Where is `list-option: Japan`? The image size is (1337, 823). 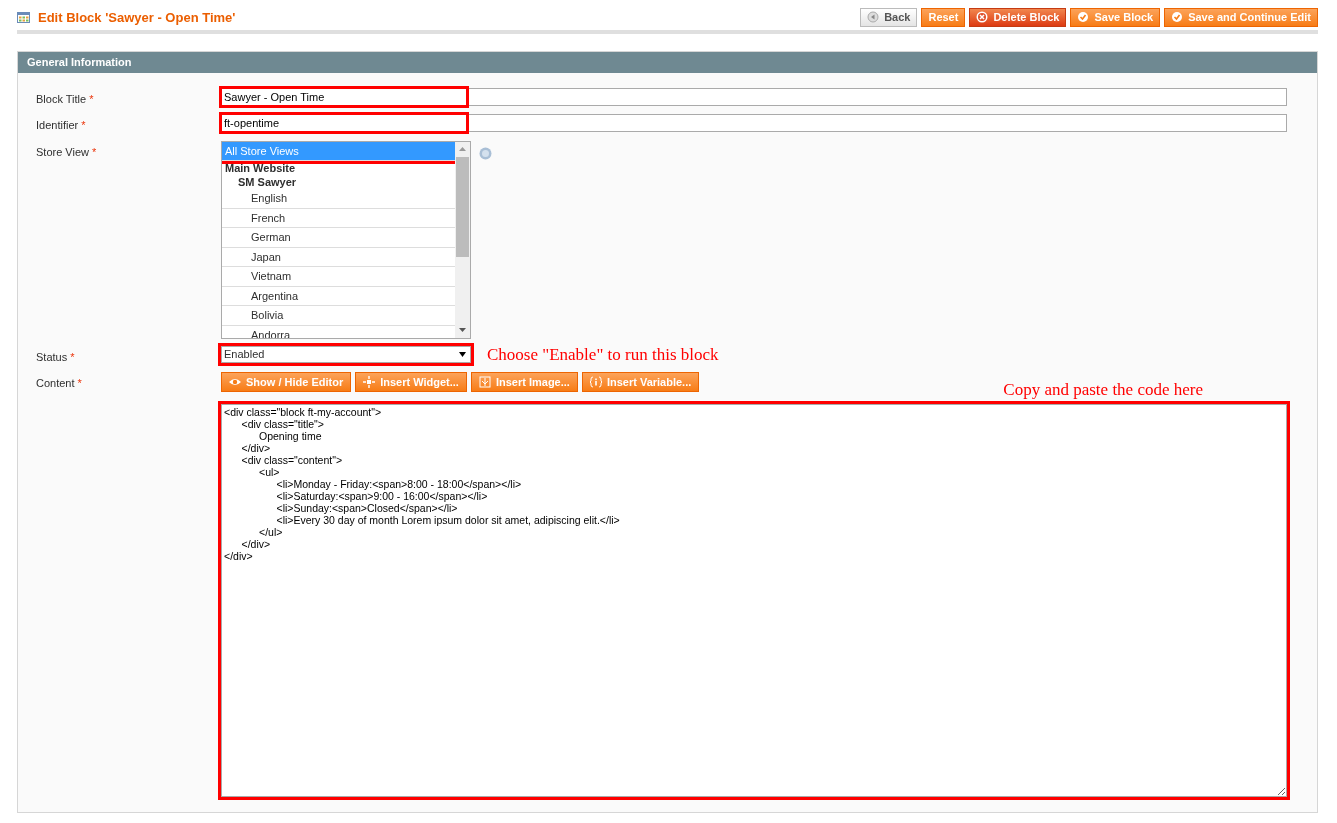 list-option: Japan is located at coordinates (338, 257).